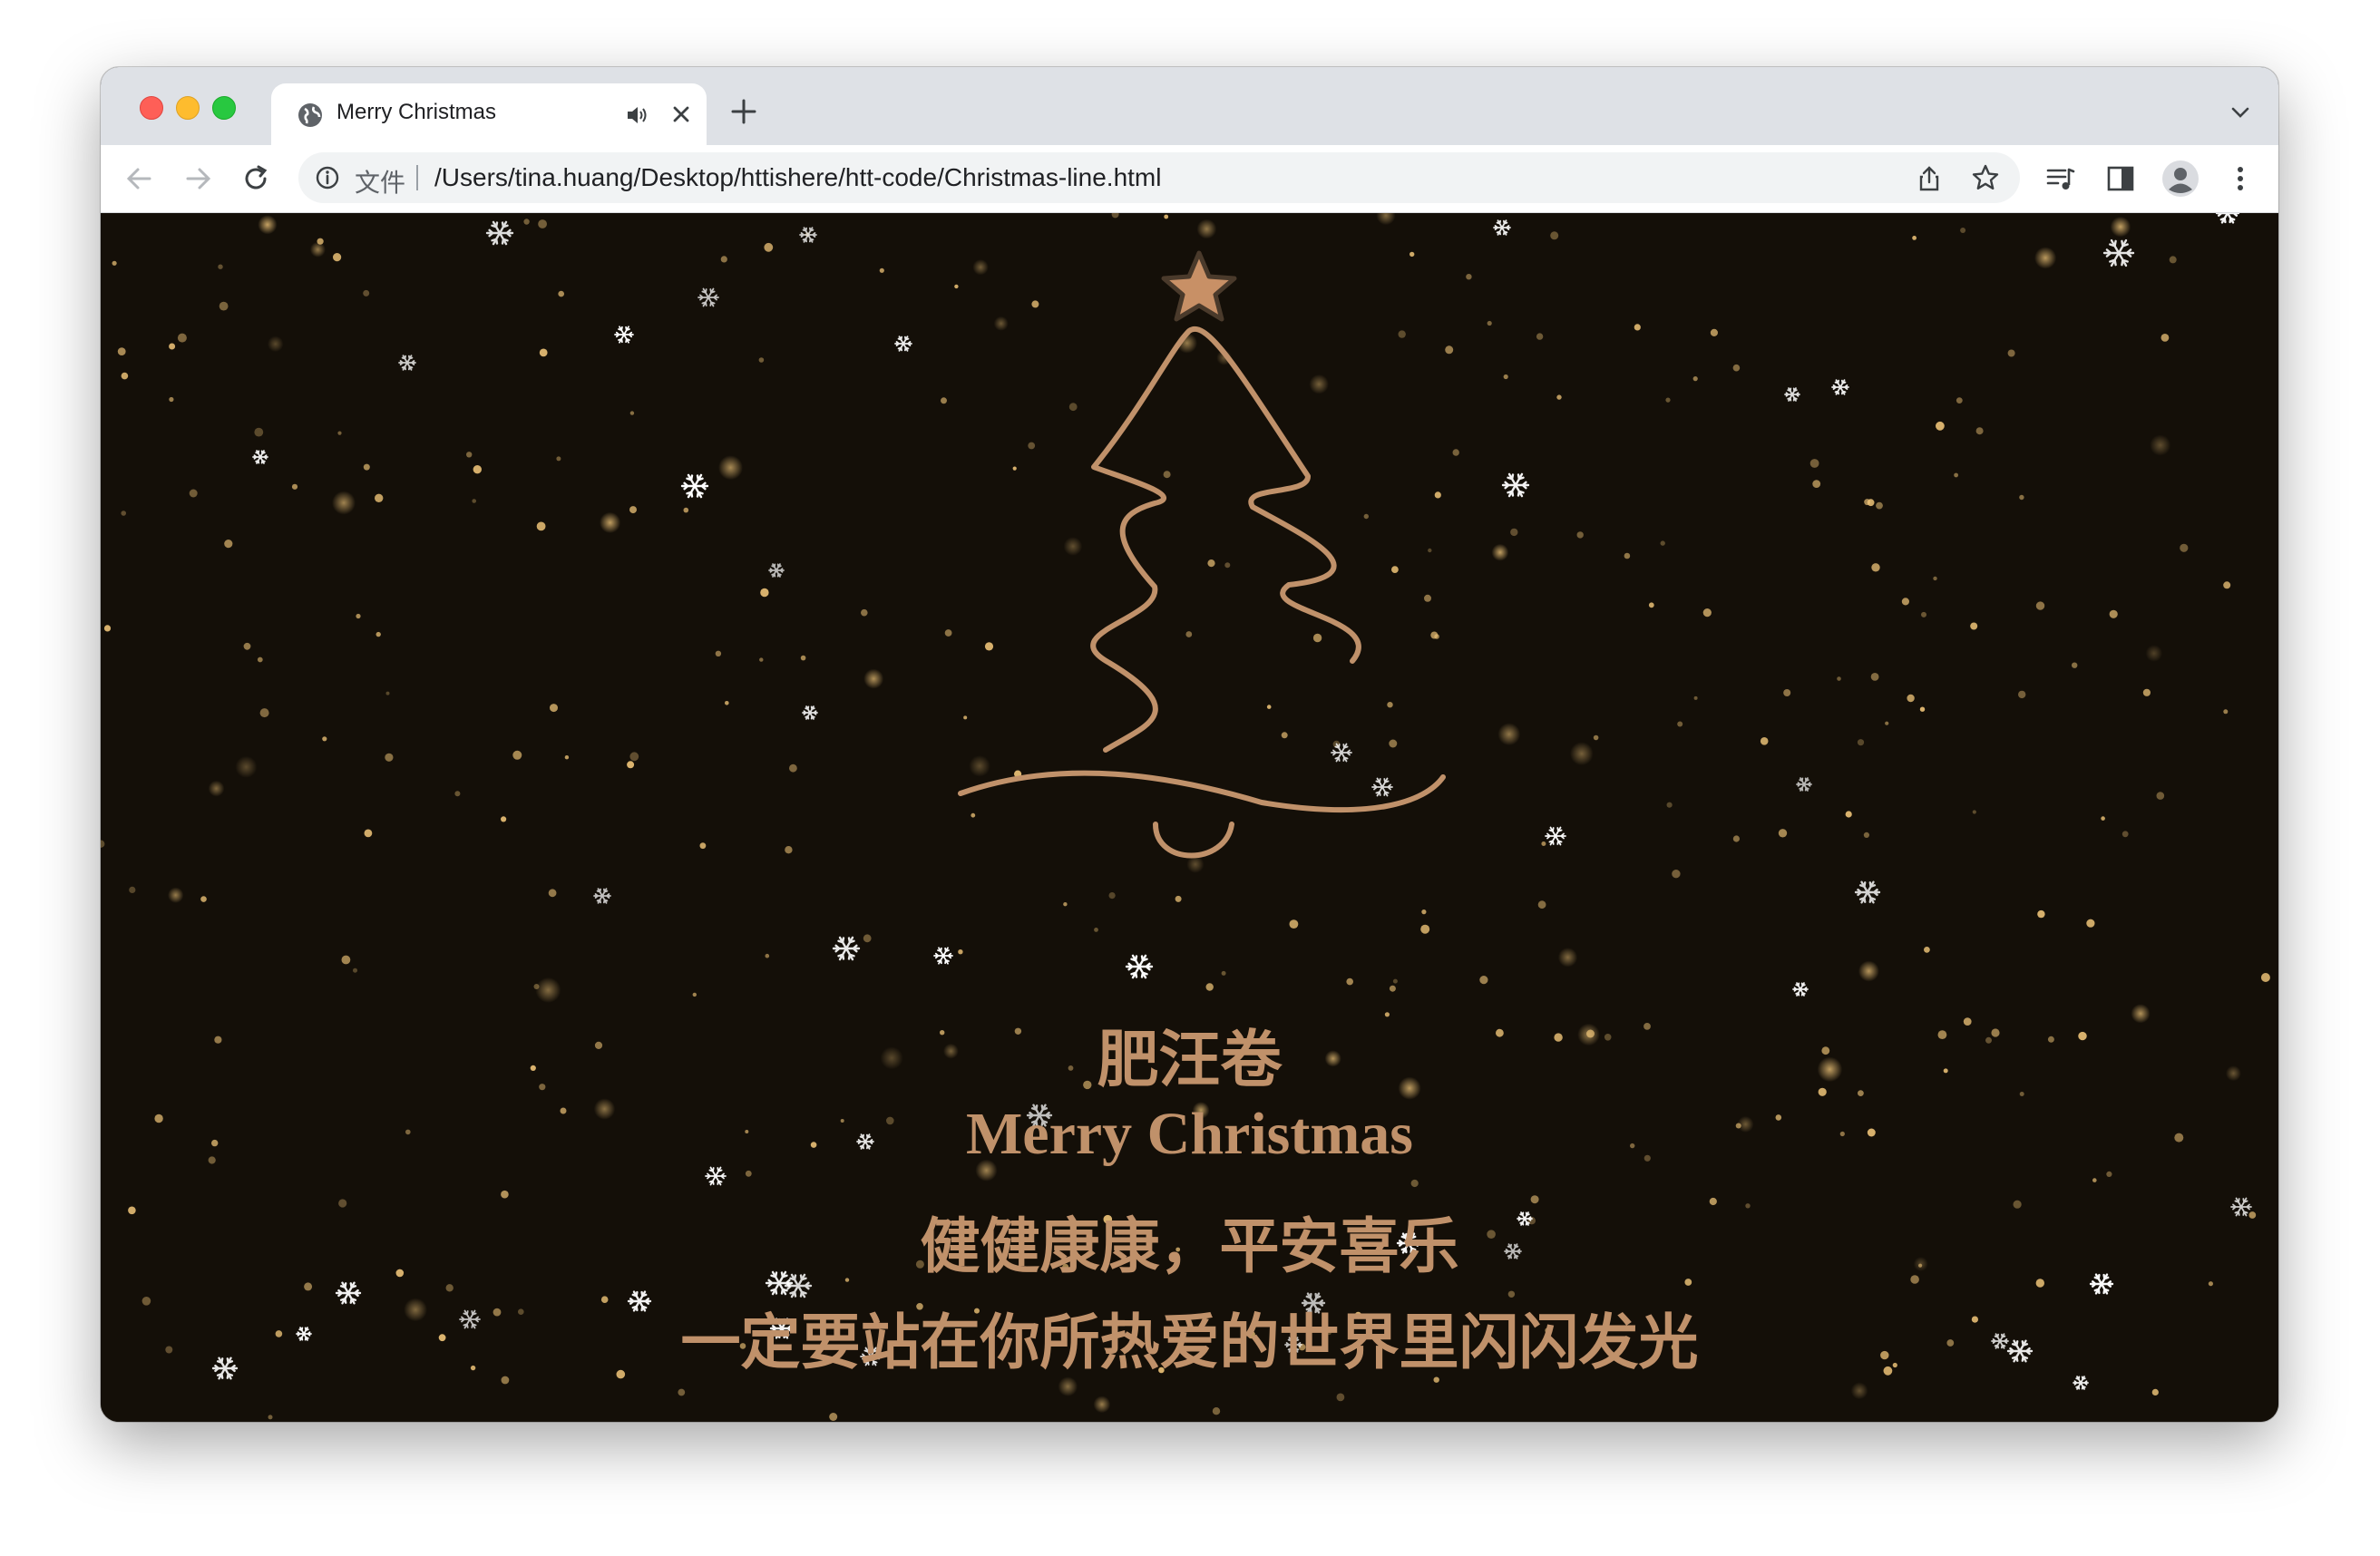 This screenshot has width=2380, height=1556. I want to click on speaker-icon, so click(637, 115).